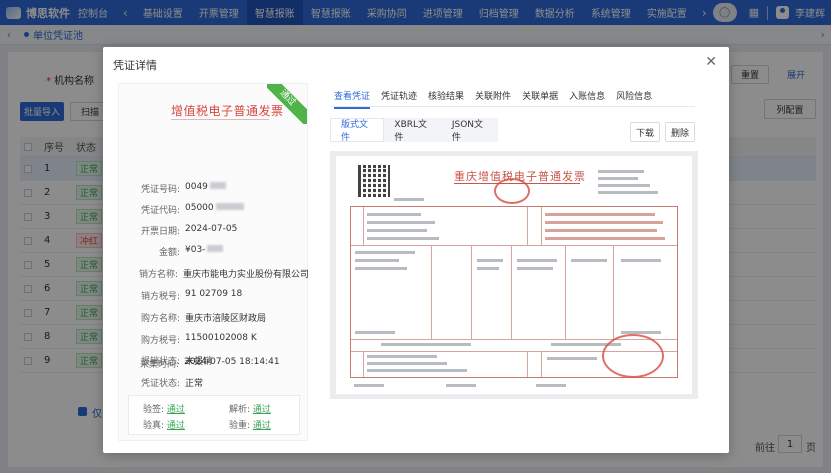 This screenshot has width=831, height=473. I want to click on field-issue-date: 开票日期: 2024-07-05, so click(189, 230).